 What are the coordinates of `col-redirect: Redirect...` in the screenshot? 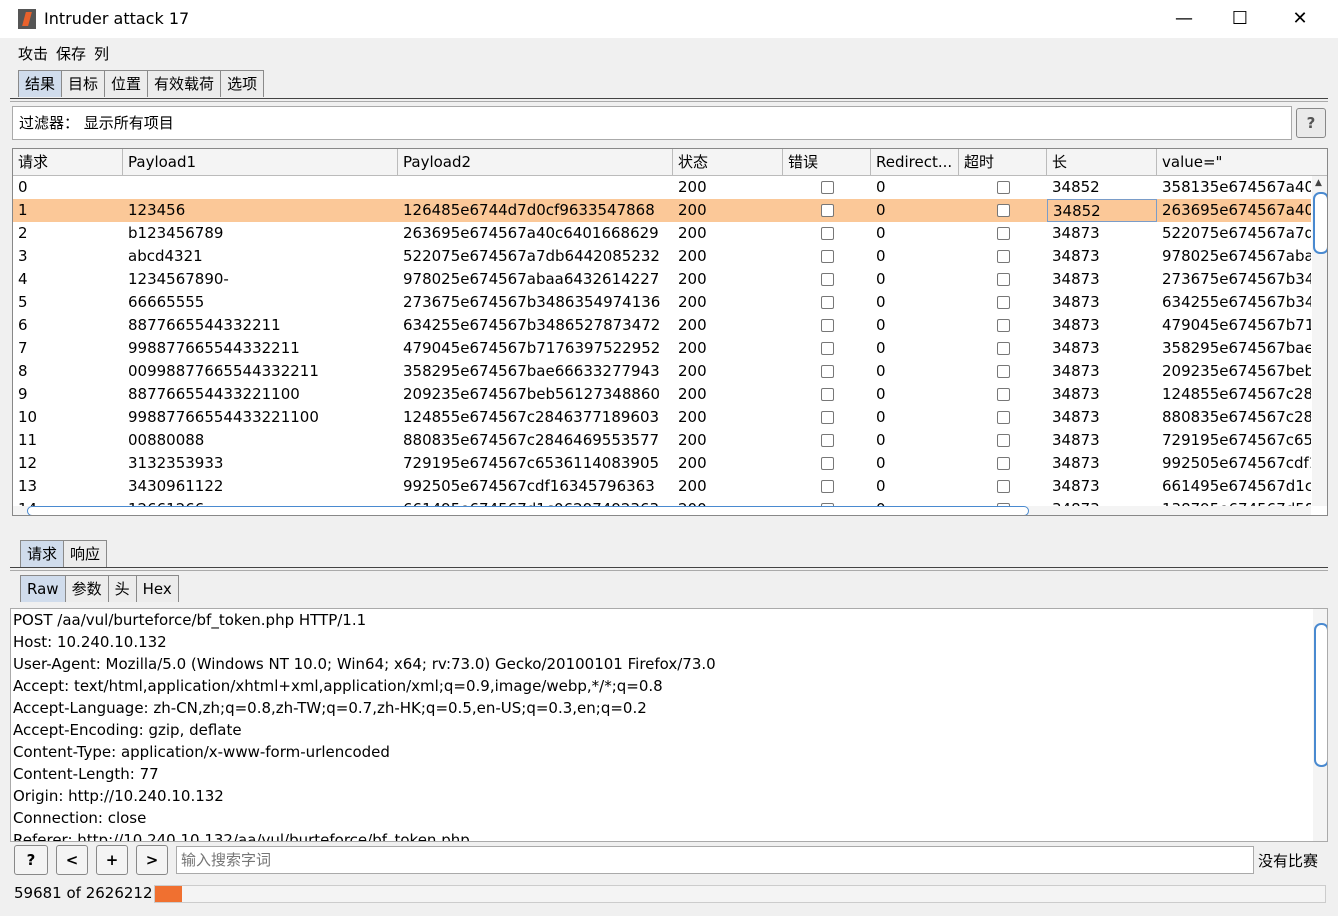 It's located at (915, 162).